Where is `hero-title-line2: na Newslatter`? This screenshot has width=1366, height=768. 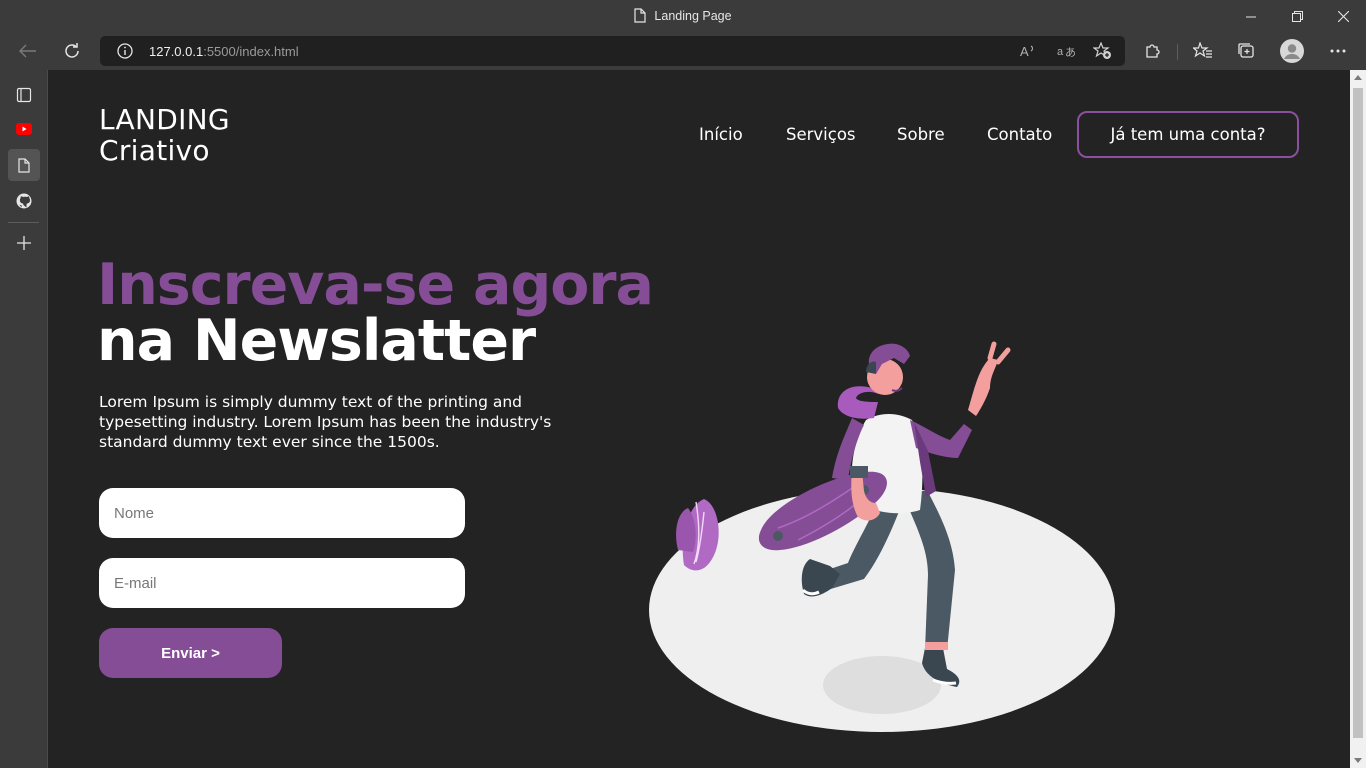 hero-title-line2: na Newslatter is located at coordinates (316, 341).